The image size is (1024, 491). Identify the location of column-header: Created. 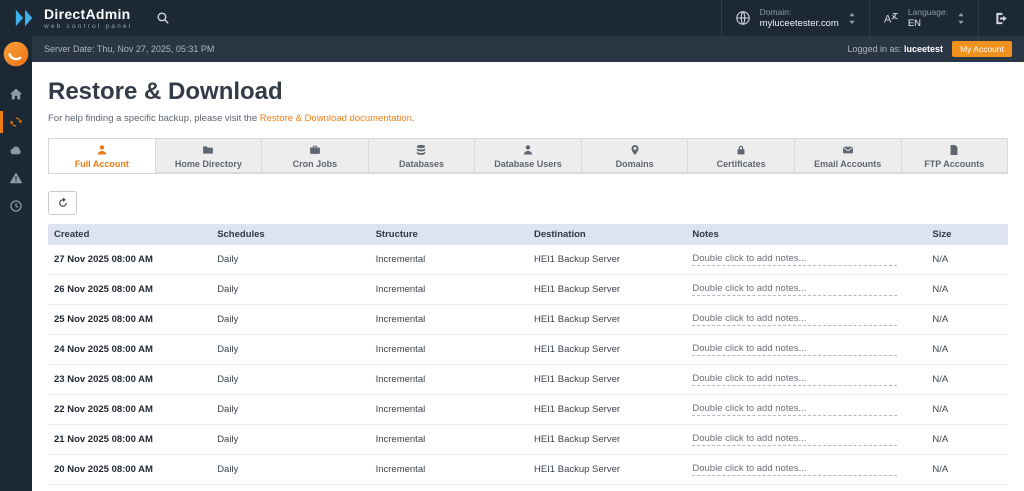
(130, 234).